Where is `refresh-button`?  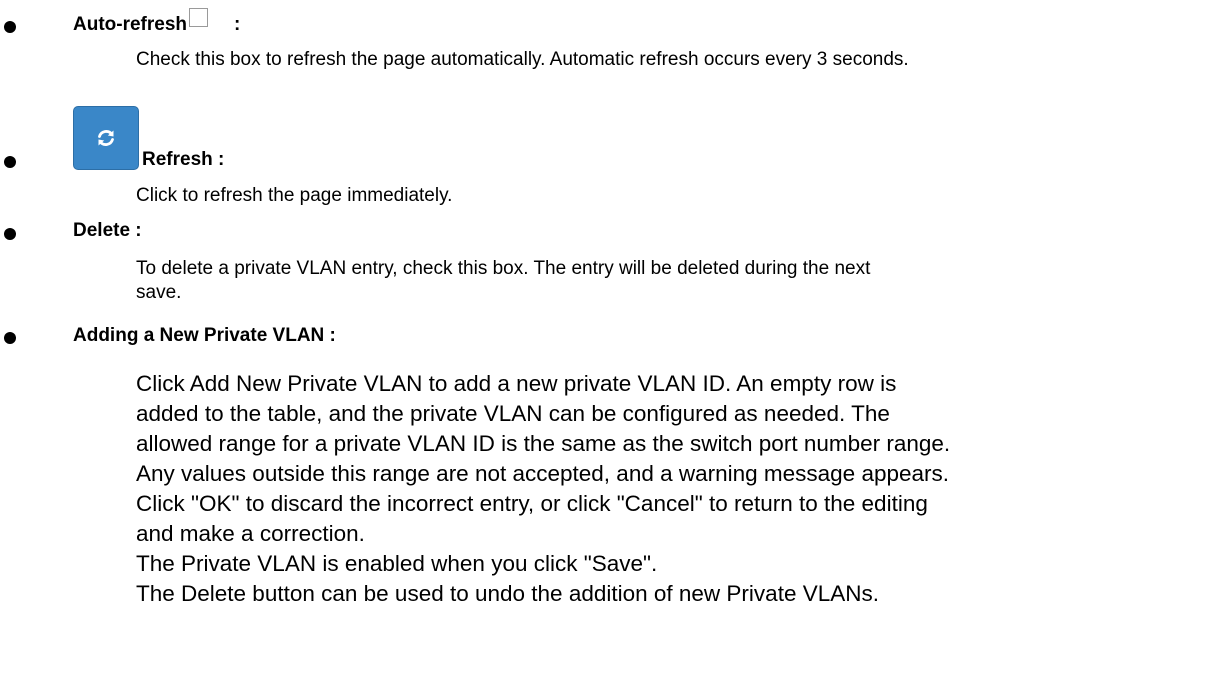 refresh-button is located at coordinates (106, 138).